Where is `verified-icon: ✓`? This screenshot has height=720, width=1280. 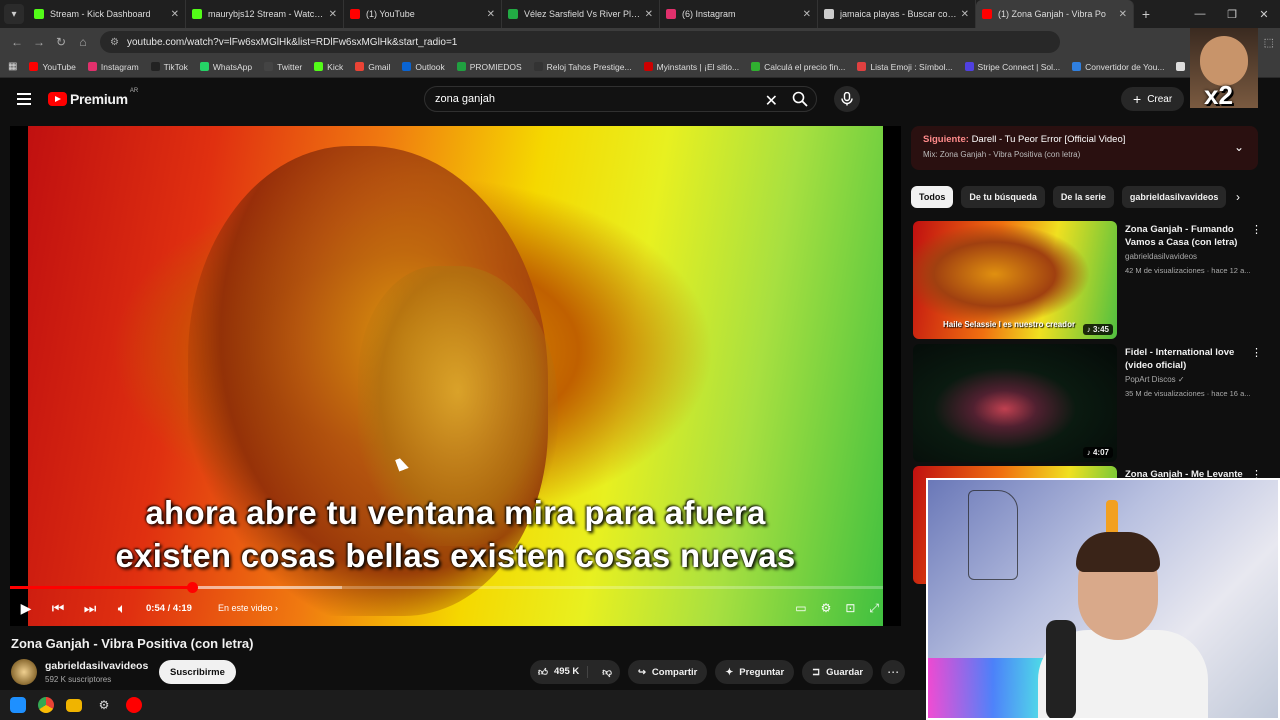
verified-icon: ✓ is located at coordinates (1181, 379).